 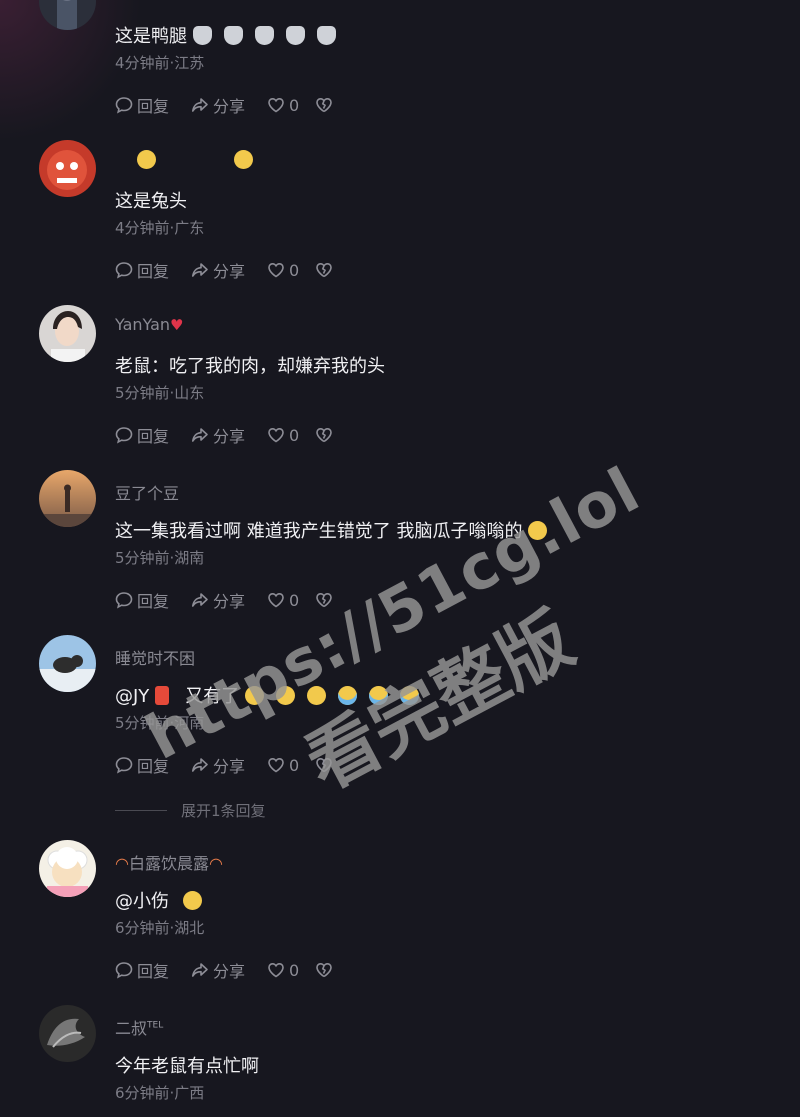 I want to click on comment-text: 这是鸭腿, so click(x=228, y=35).